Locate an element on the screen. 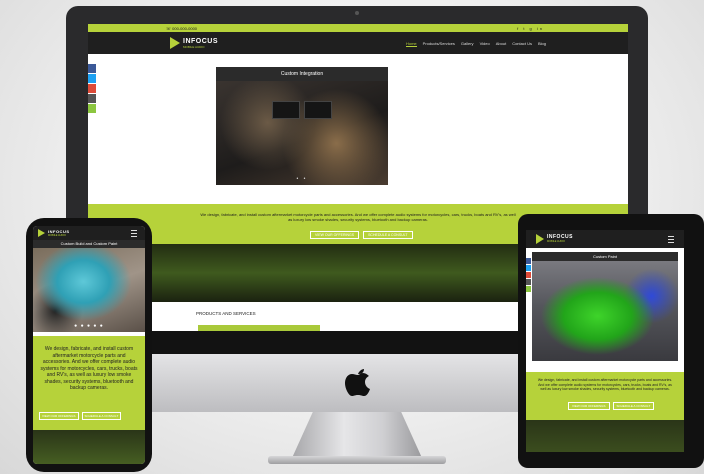 The height and width of the screenshot is (474, 704). site-logo: INFOCUS MOBILE AUDIO is located at coordinates (194, 43).